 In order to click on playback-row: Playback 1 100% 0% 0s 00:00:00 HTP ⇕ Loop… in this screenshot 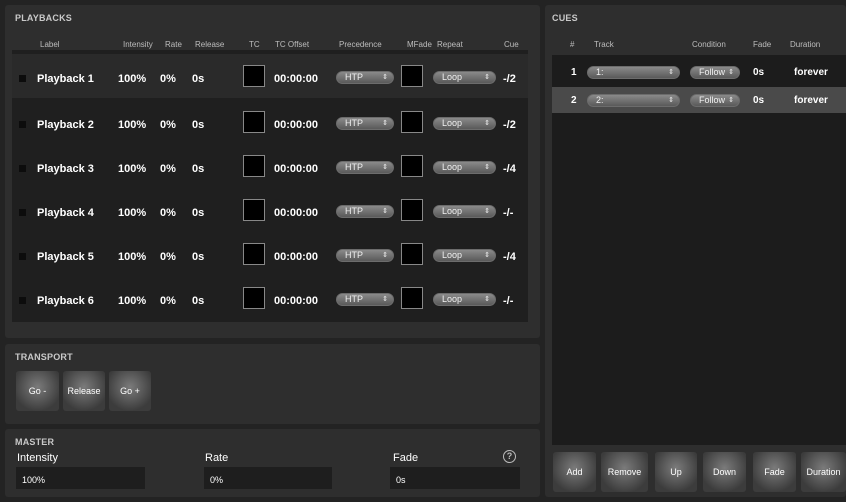, I will do `click(270, 76)`.